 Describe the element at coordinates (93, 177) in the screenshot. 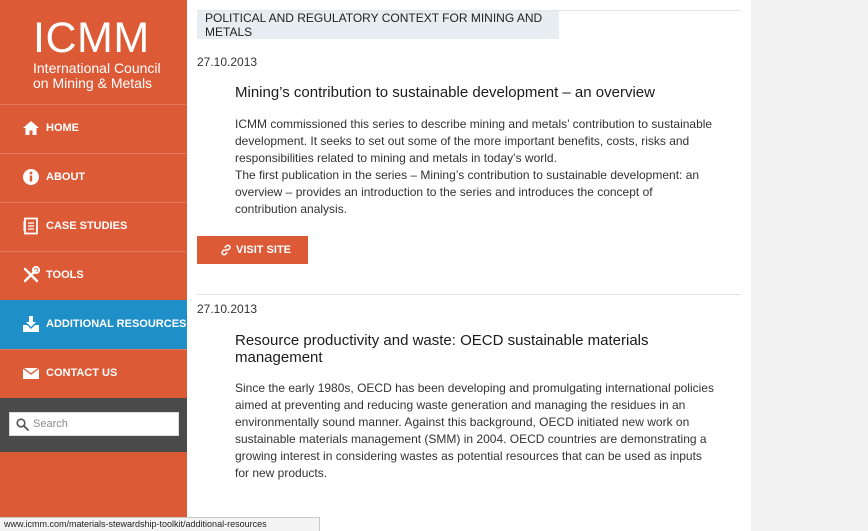

I see `nav-item-about: ABOUT` at that location.